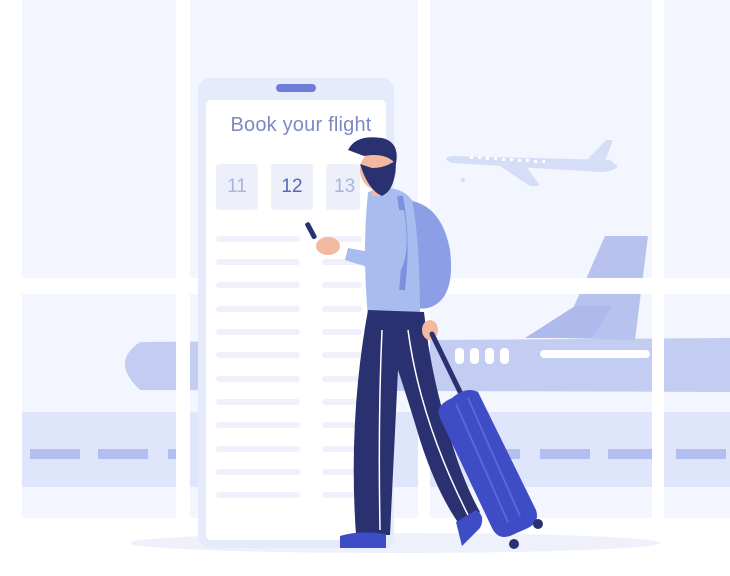 The image size is (730, 576). What do you see at coordinates (301, 125) in the screenshot?
I see `phone-title: Book your flight` at bounding box center [301, 125].